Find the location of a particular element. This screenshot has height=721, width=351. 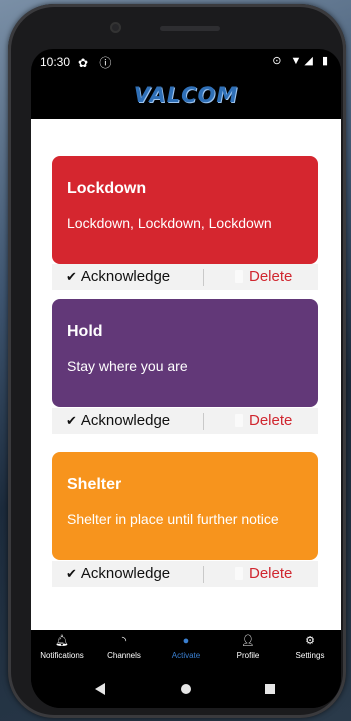

bell-icon: 🔔︎ is located at coordinates (62, 641).